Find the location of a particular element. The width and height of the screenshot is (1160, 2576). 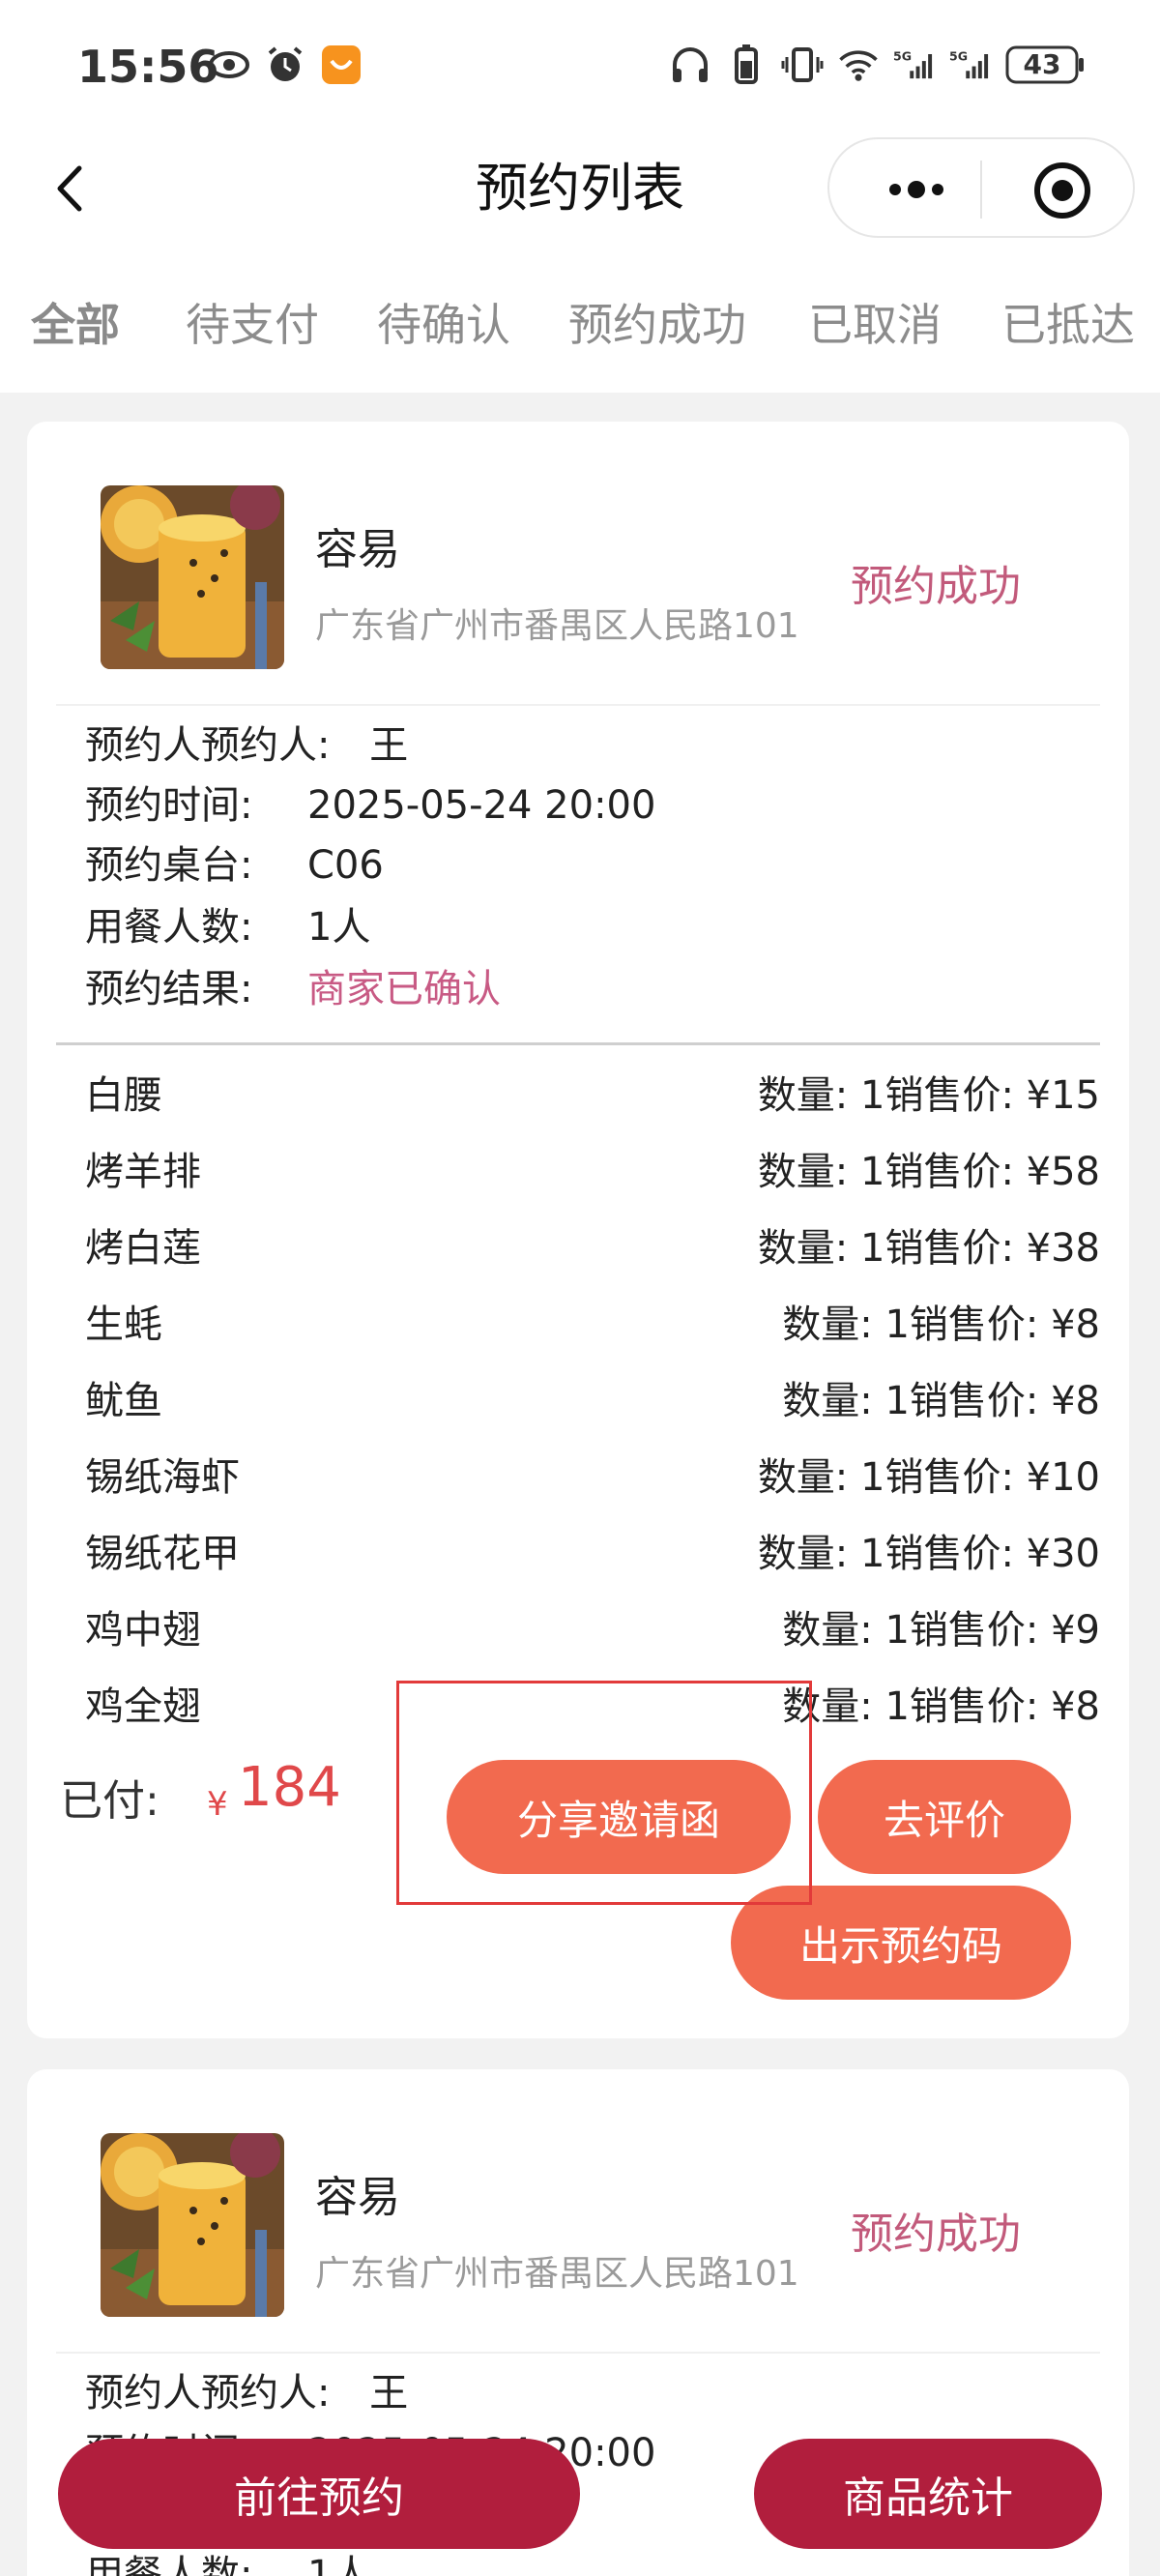

table-label: 预约桌台: is located at coordinates (169, 865).